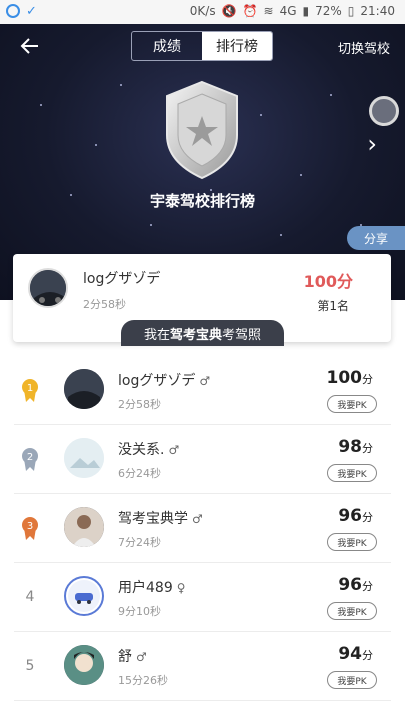 The image size is (405, 720). Describe the element at coordinates (153, 519) in the screenshot. I see `user-name: 驾考宝典学` at that location.